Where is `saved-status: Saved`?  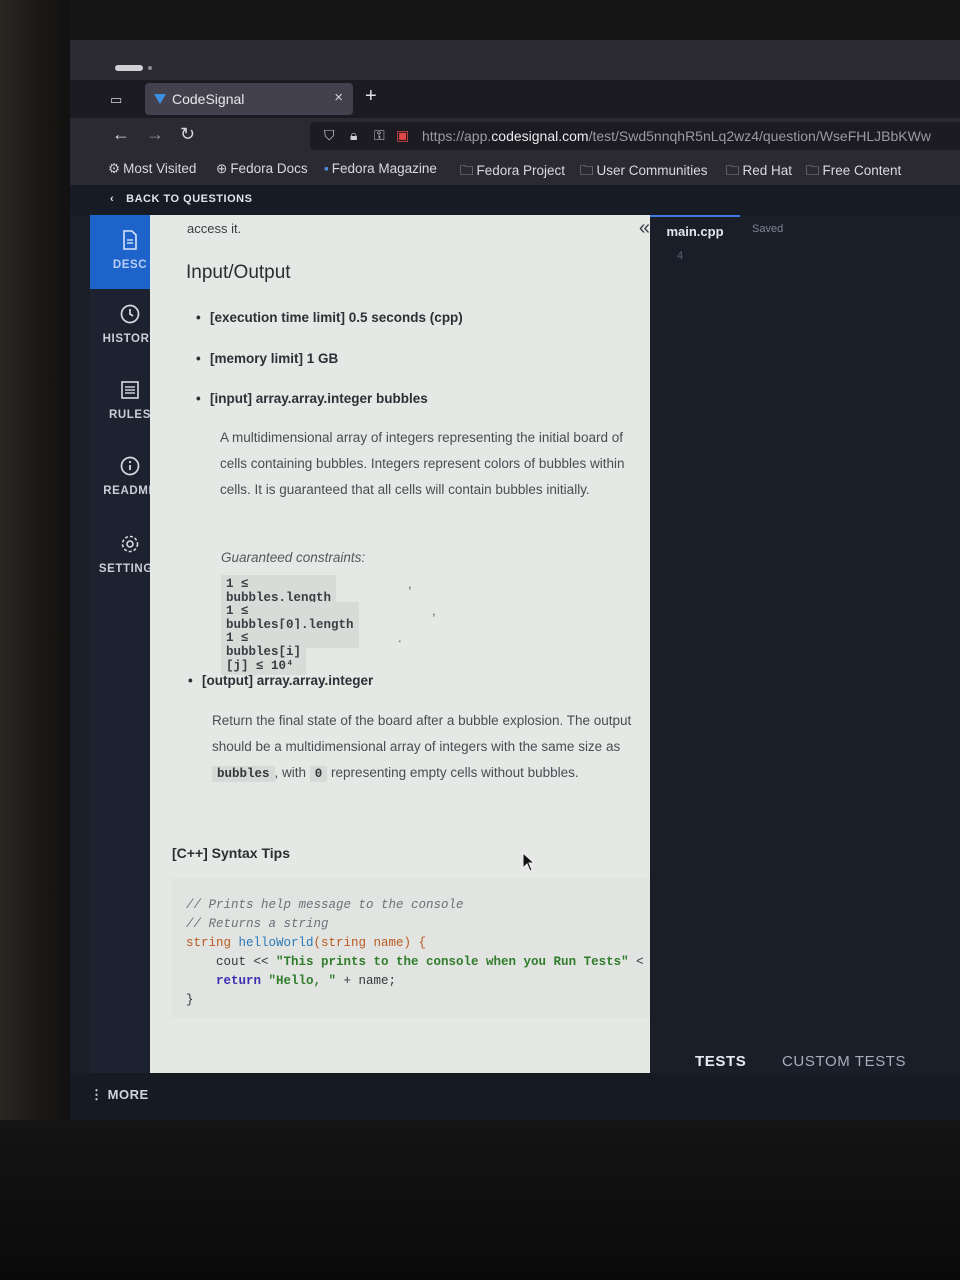 saved-status: Saved is located at coordinates (768, 229).